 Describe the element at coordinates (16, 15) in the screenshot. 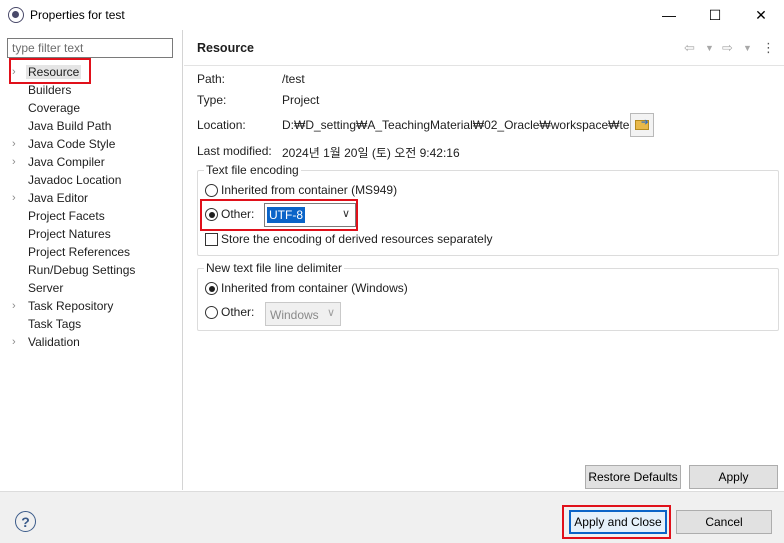

I see `eclipse-icon` at that location.